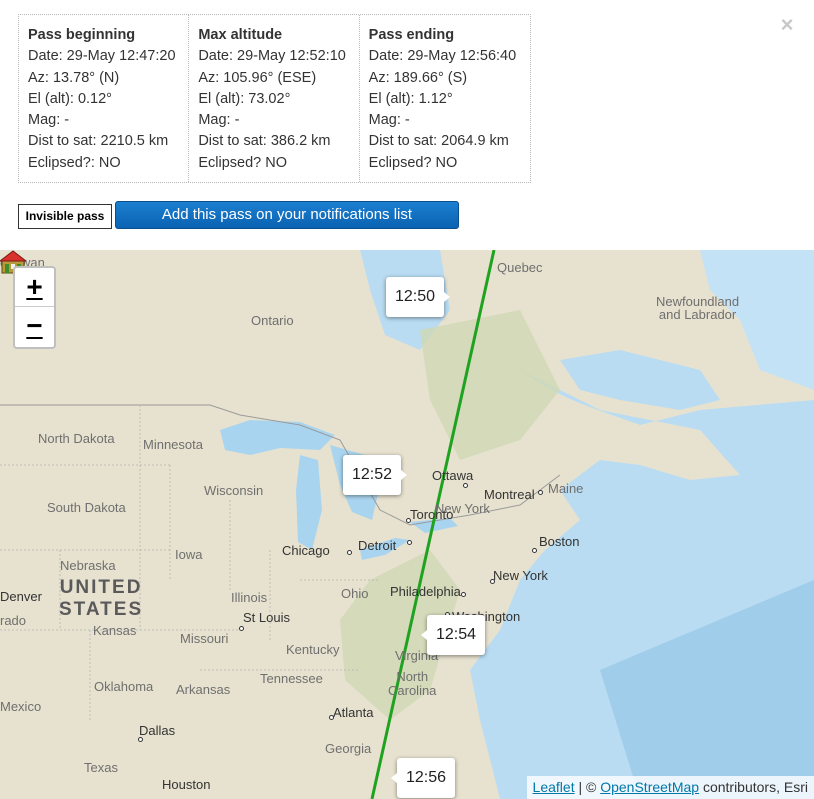  I want to click on label-south-dakota: South Dakota, so click(86, 507).